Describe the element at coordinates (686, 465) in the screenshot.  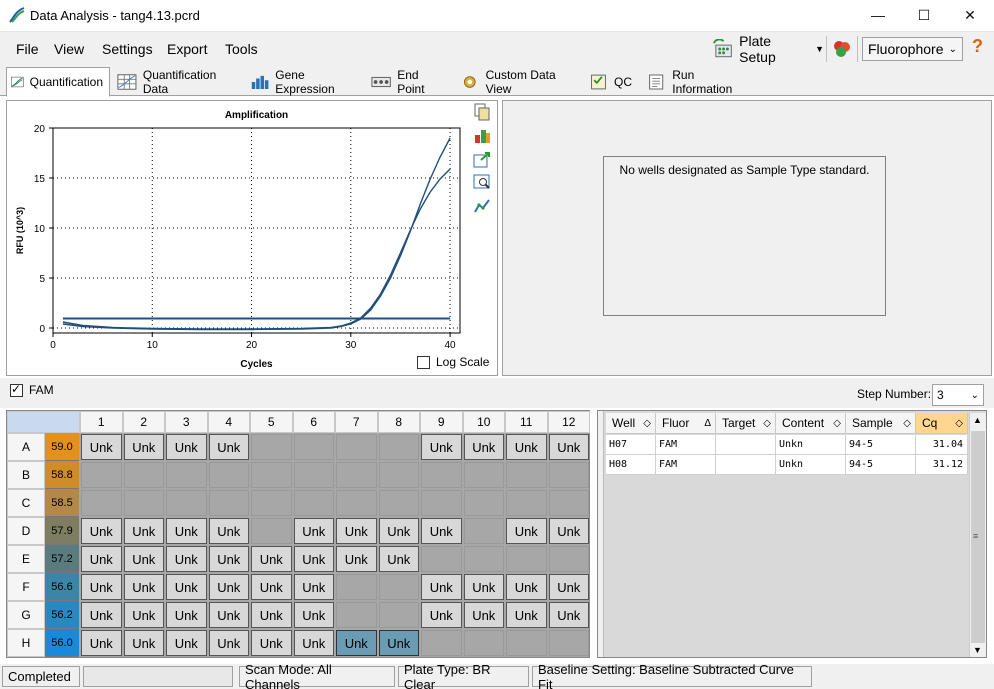
I see `table-cell: FAM` at that location.